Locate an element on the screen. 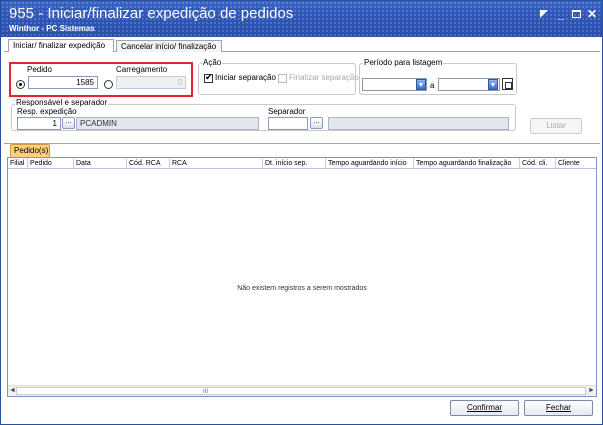 This screenshot has height=425, width=603. horizontal-scrollbar: ◄ III ► is located at coordinates (302, 390).